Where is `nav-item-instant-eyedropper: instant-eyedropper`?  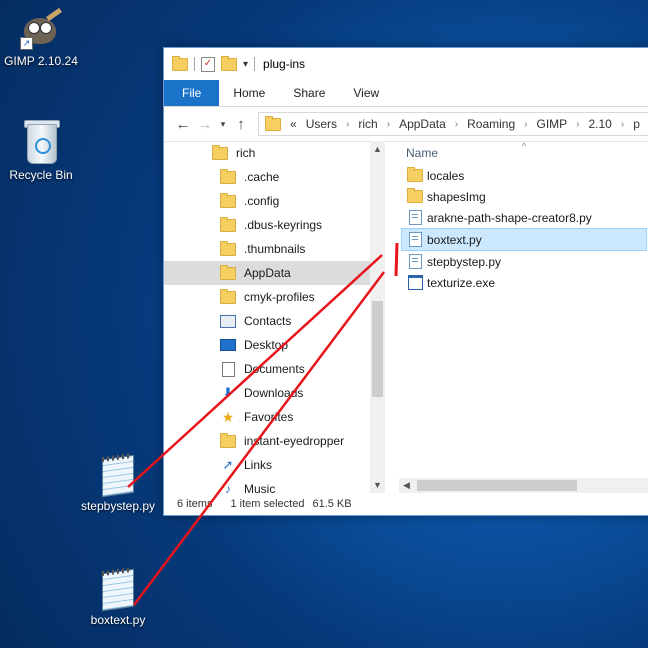
nav-item-instant-eyedropper: instant-eyedropper is located at coordinates (267, 441).